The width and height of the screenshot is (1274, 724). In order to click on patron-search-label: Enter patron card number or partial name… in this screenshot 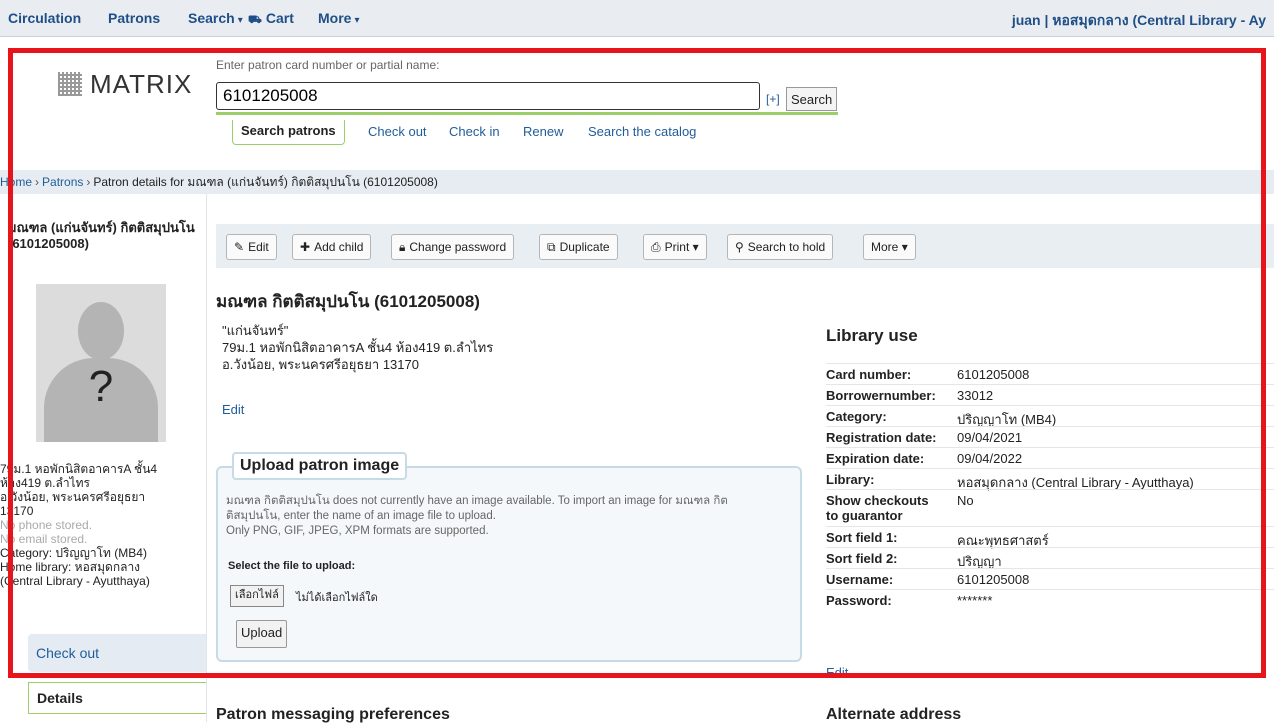, I will do `click(328, 65)`.